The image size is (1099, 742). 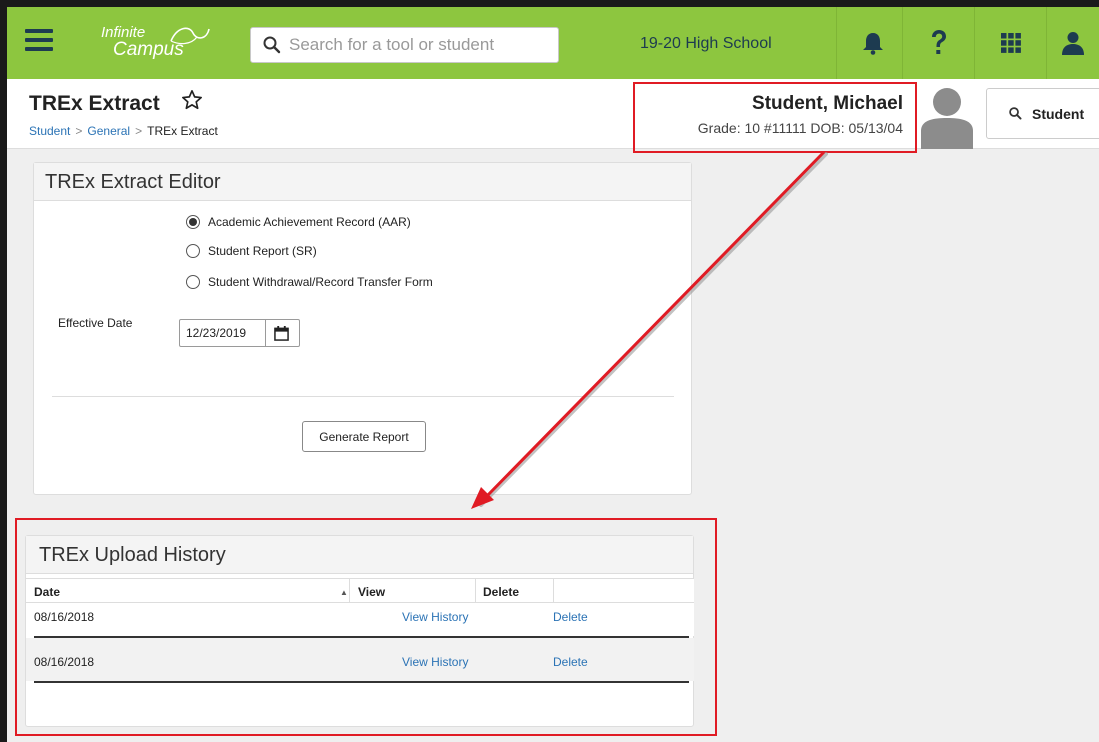 I want to click on help-button, so click(x=938, y=43).